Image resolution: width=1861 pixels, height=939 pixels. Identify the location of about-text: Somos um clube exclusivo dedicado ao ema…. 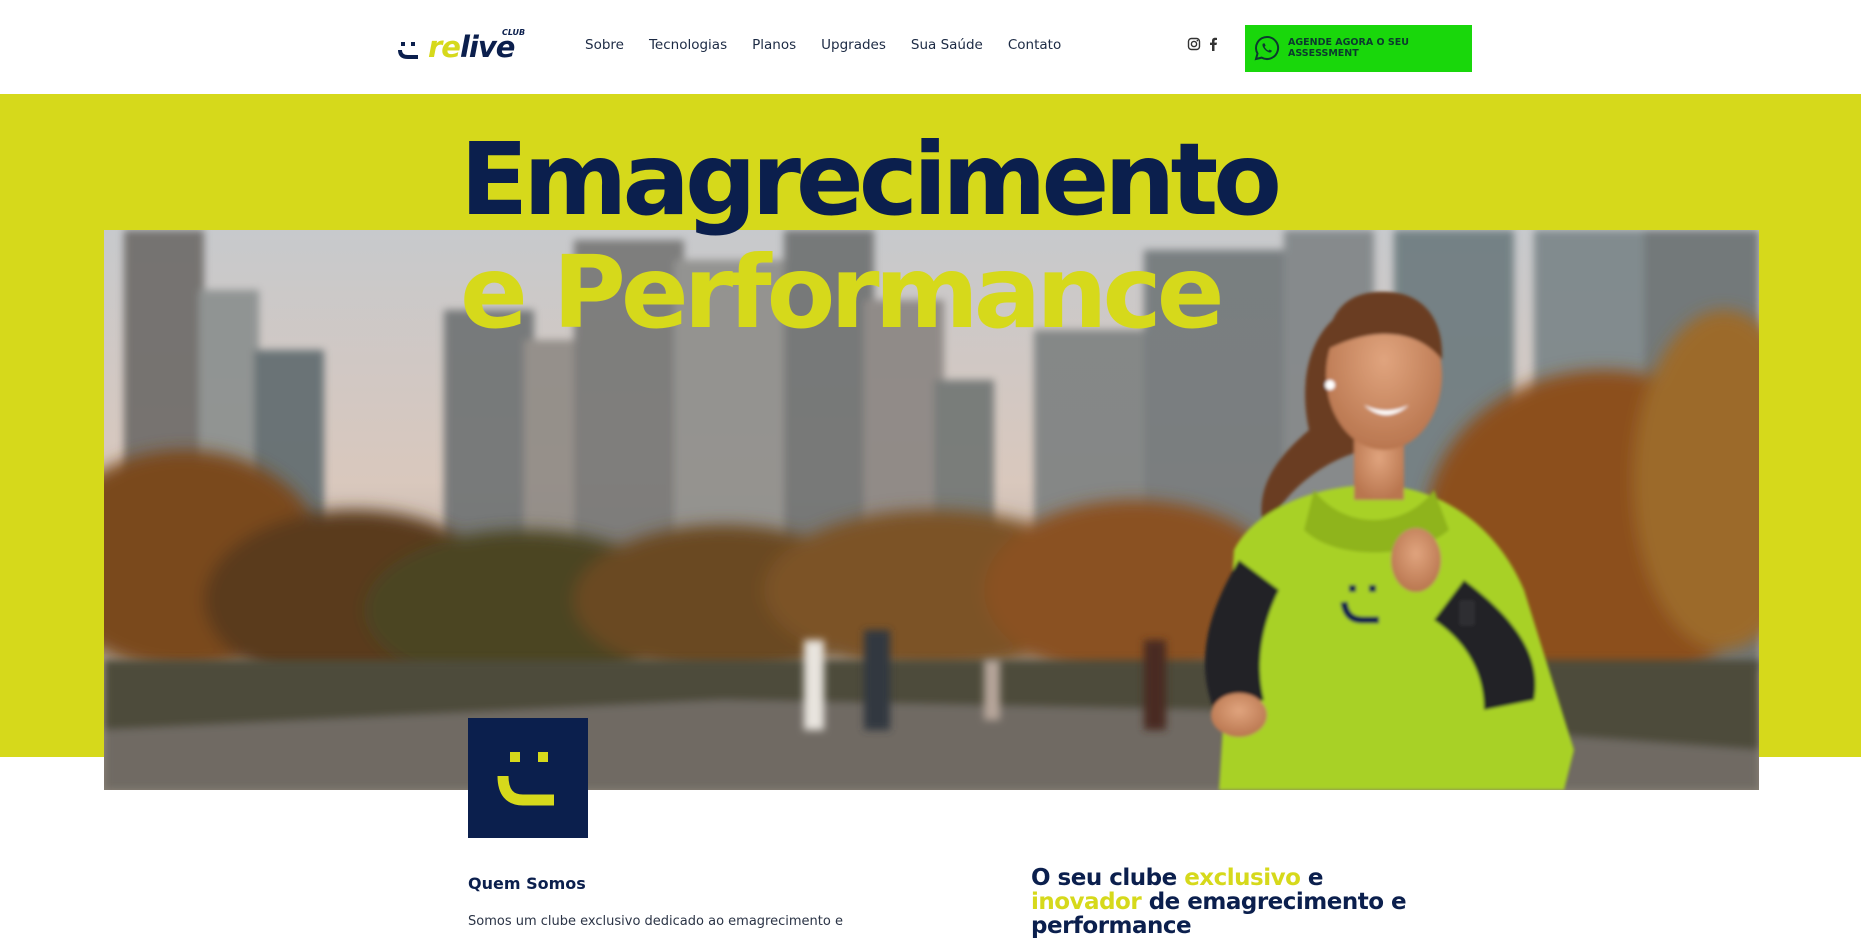
(655, 921).